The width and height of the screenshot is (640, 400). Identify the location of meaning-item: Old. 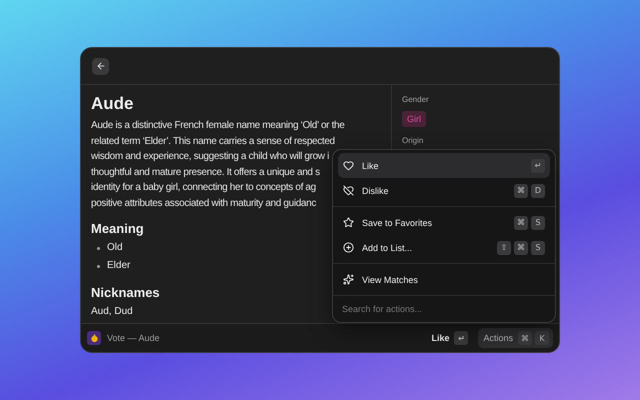
(115, 248).